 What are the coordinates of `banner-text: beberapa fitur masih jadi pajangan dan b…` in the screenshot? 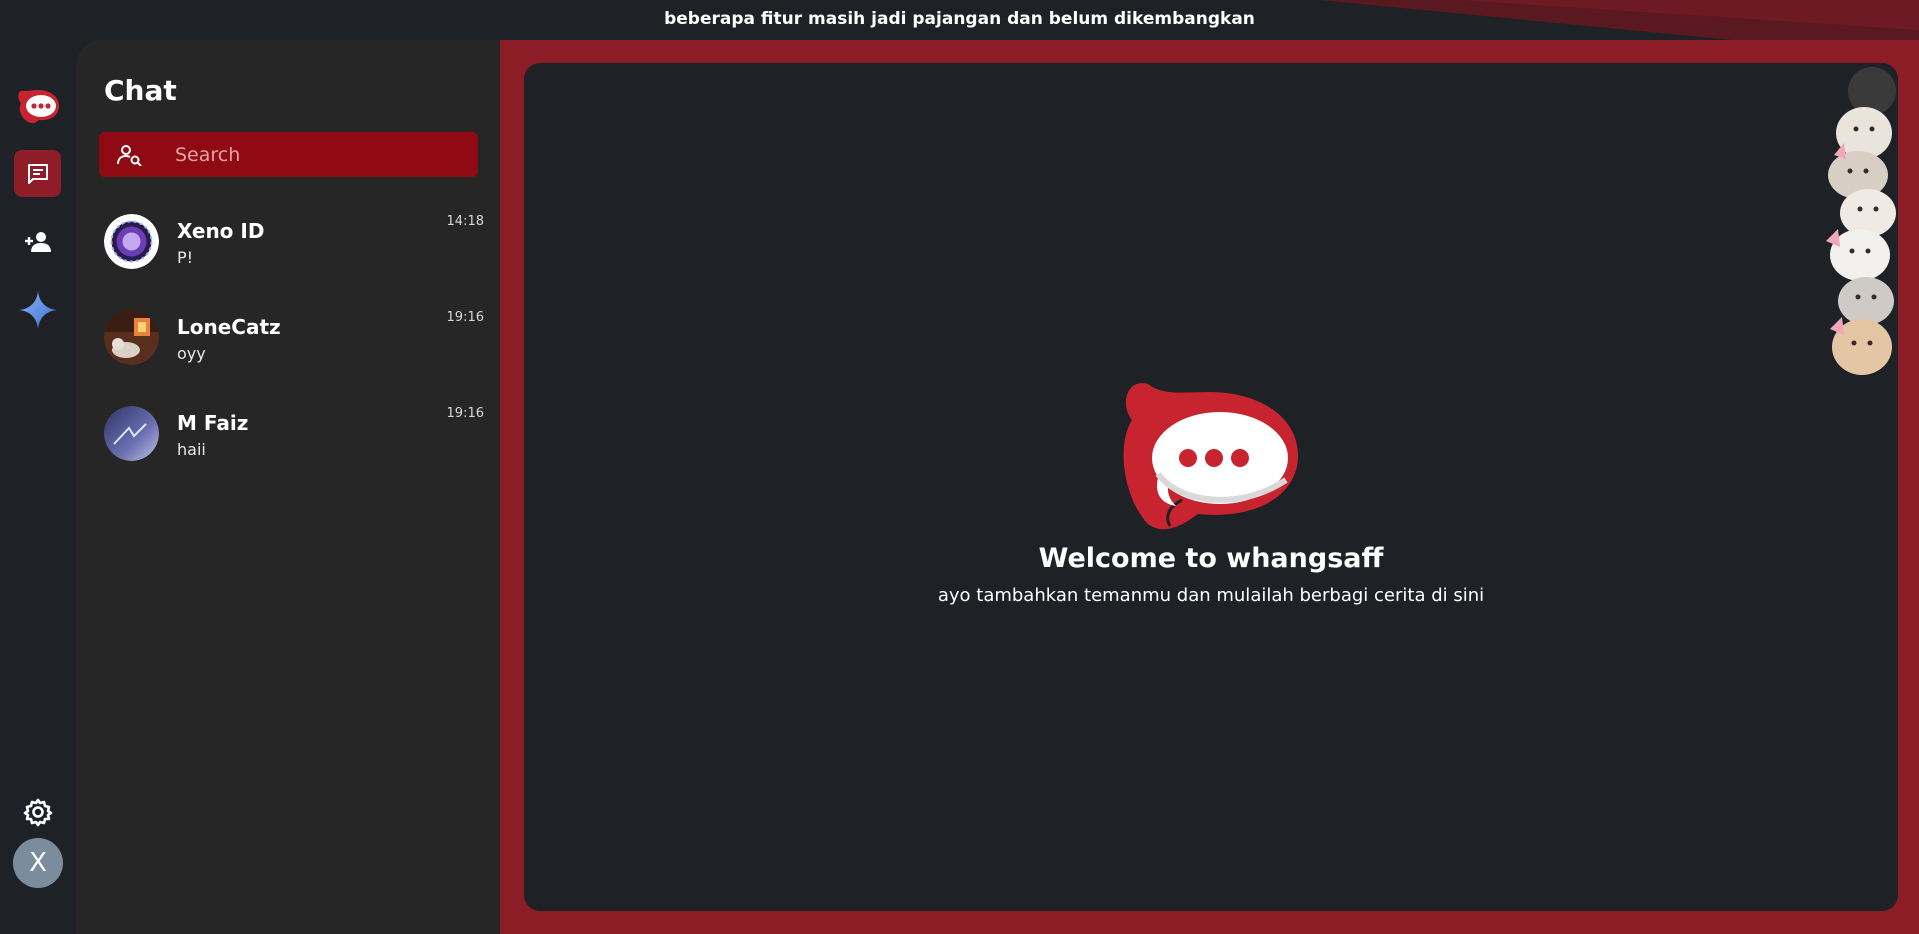 It's located at (959, 19).